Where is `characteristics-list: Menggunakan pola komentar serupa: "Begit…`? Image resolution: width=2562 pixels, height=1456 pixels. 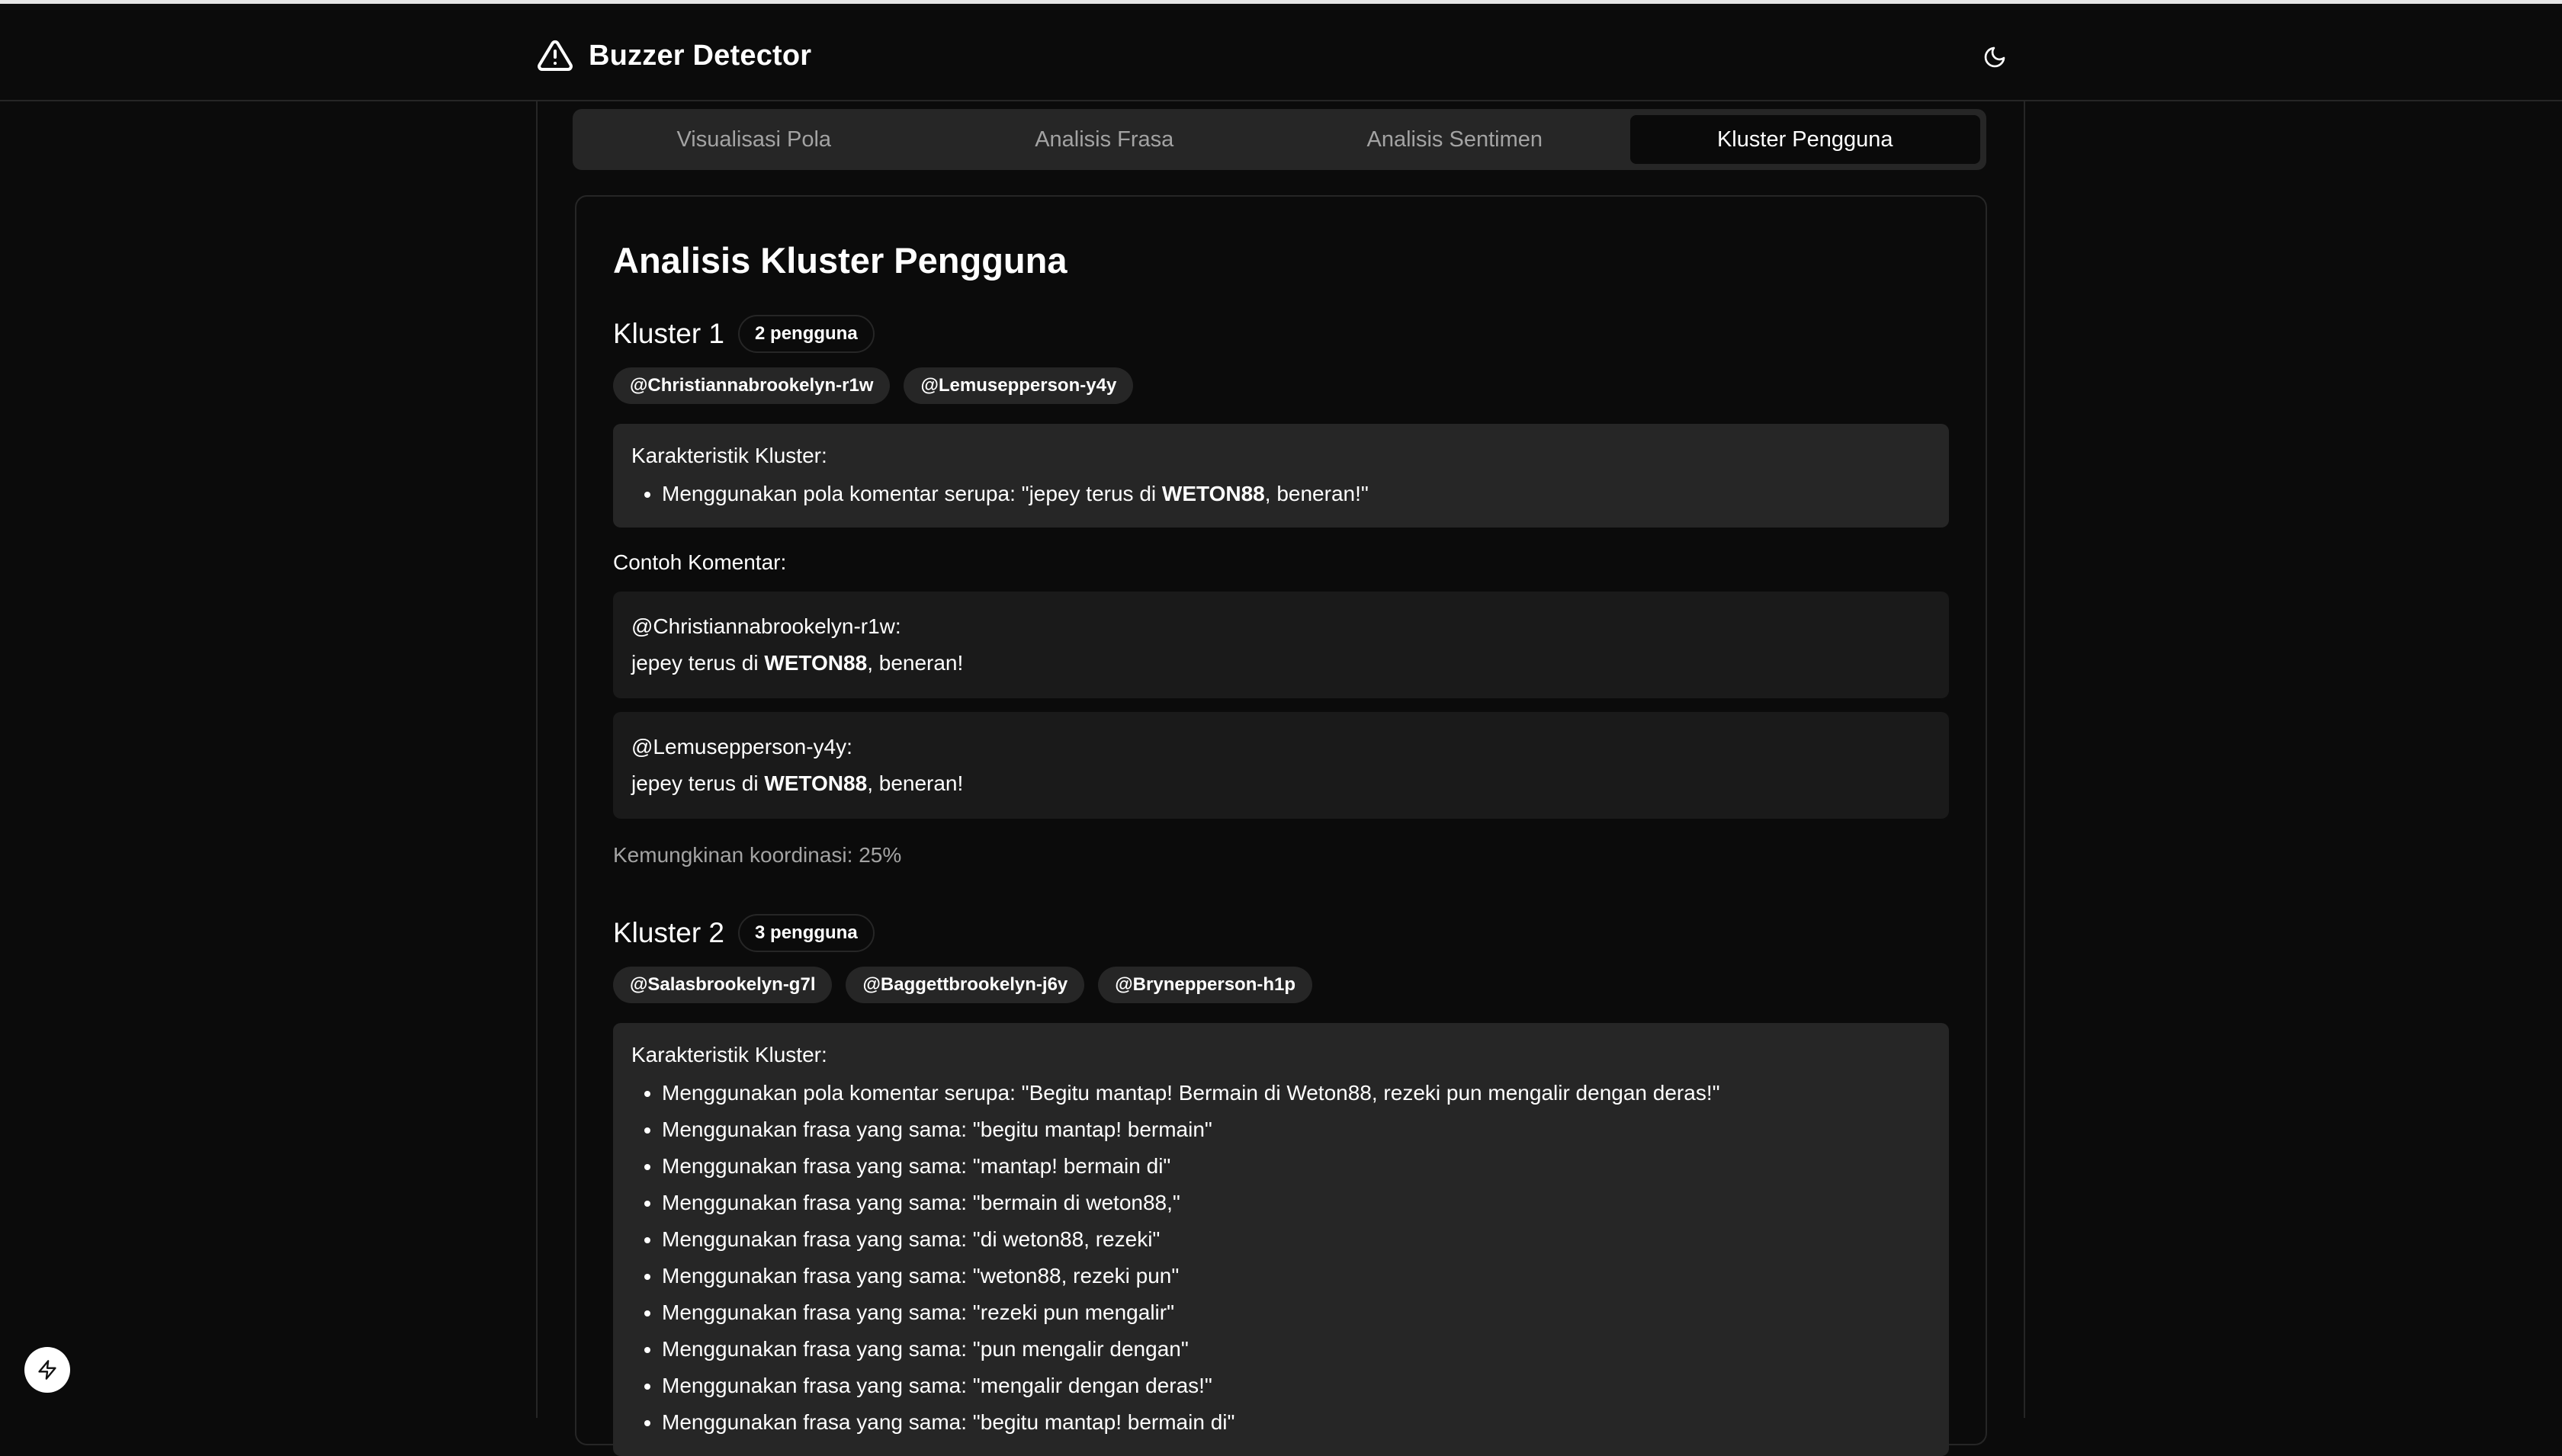 characteristics-list: Menggunakan pola komentar serupa: "Begit… is located at coordinates (1281, 1258).